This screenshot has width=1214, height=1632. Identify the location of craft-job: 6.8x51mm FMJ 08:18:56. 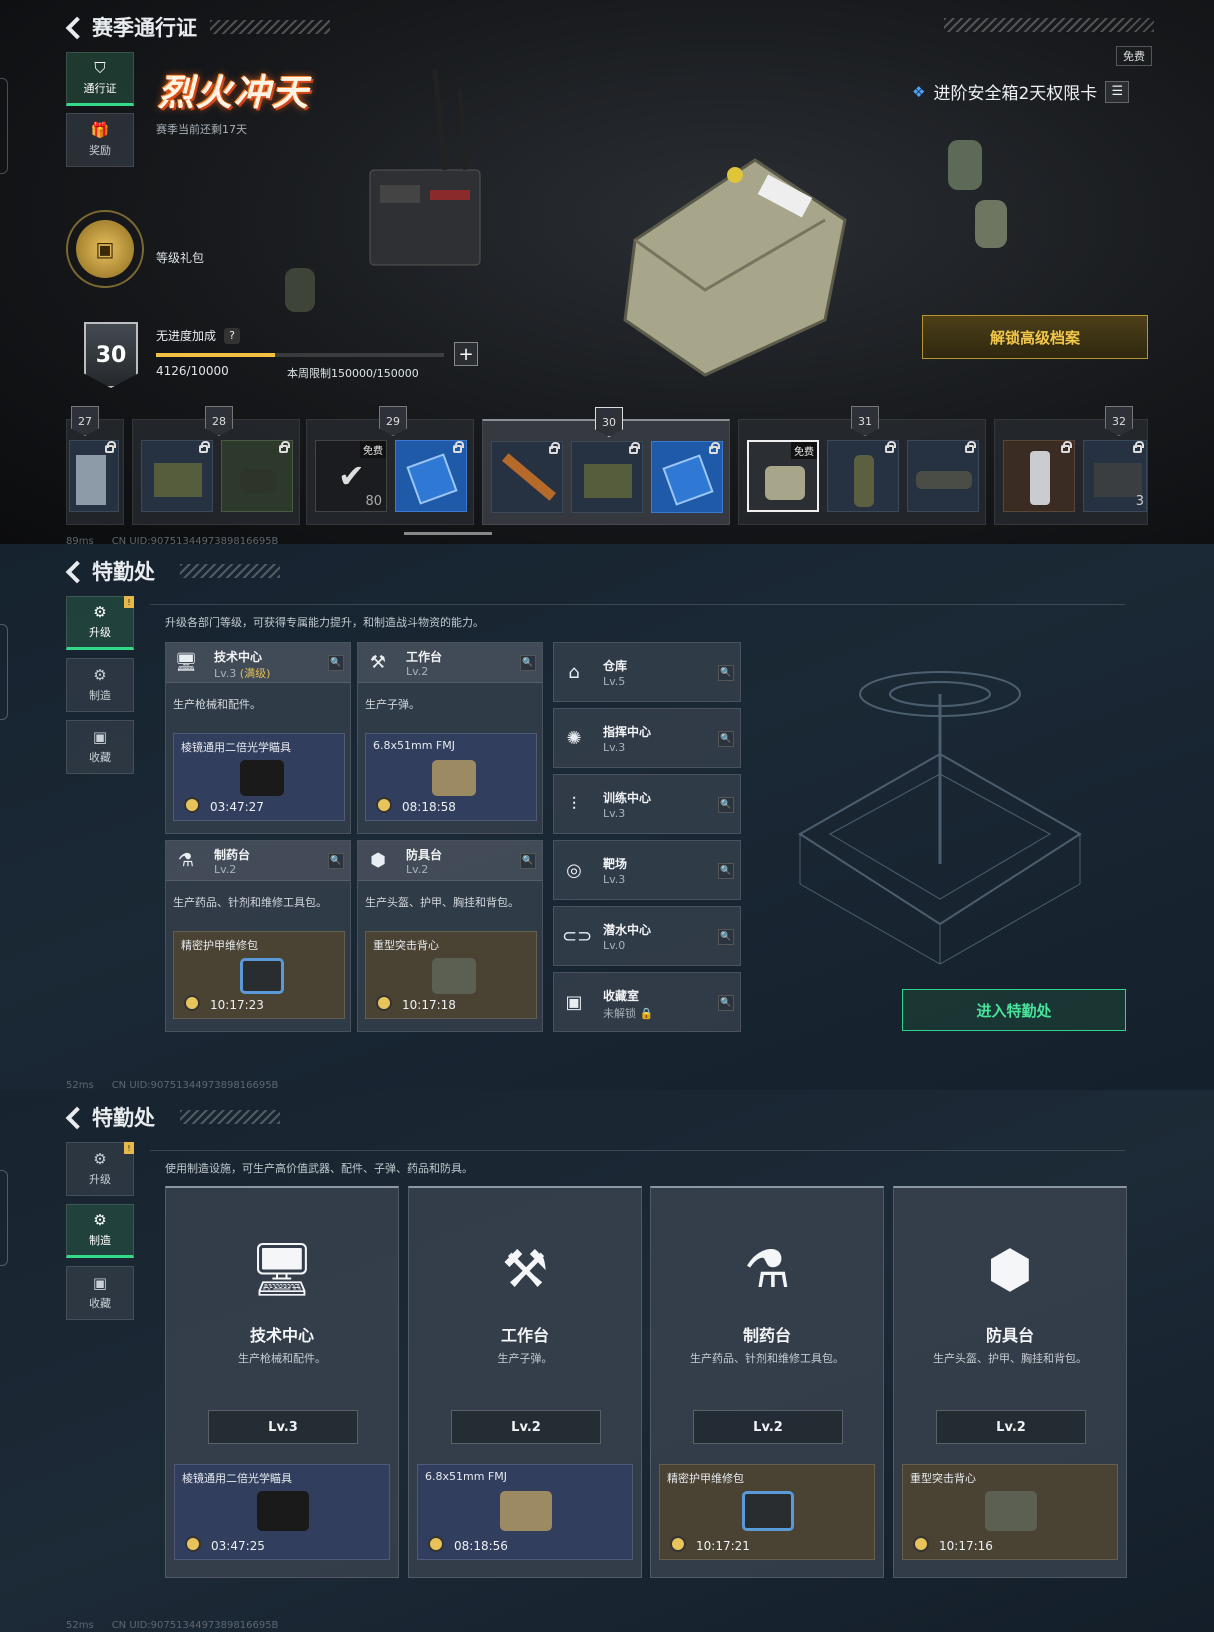
(525, 1512).